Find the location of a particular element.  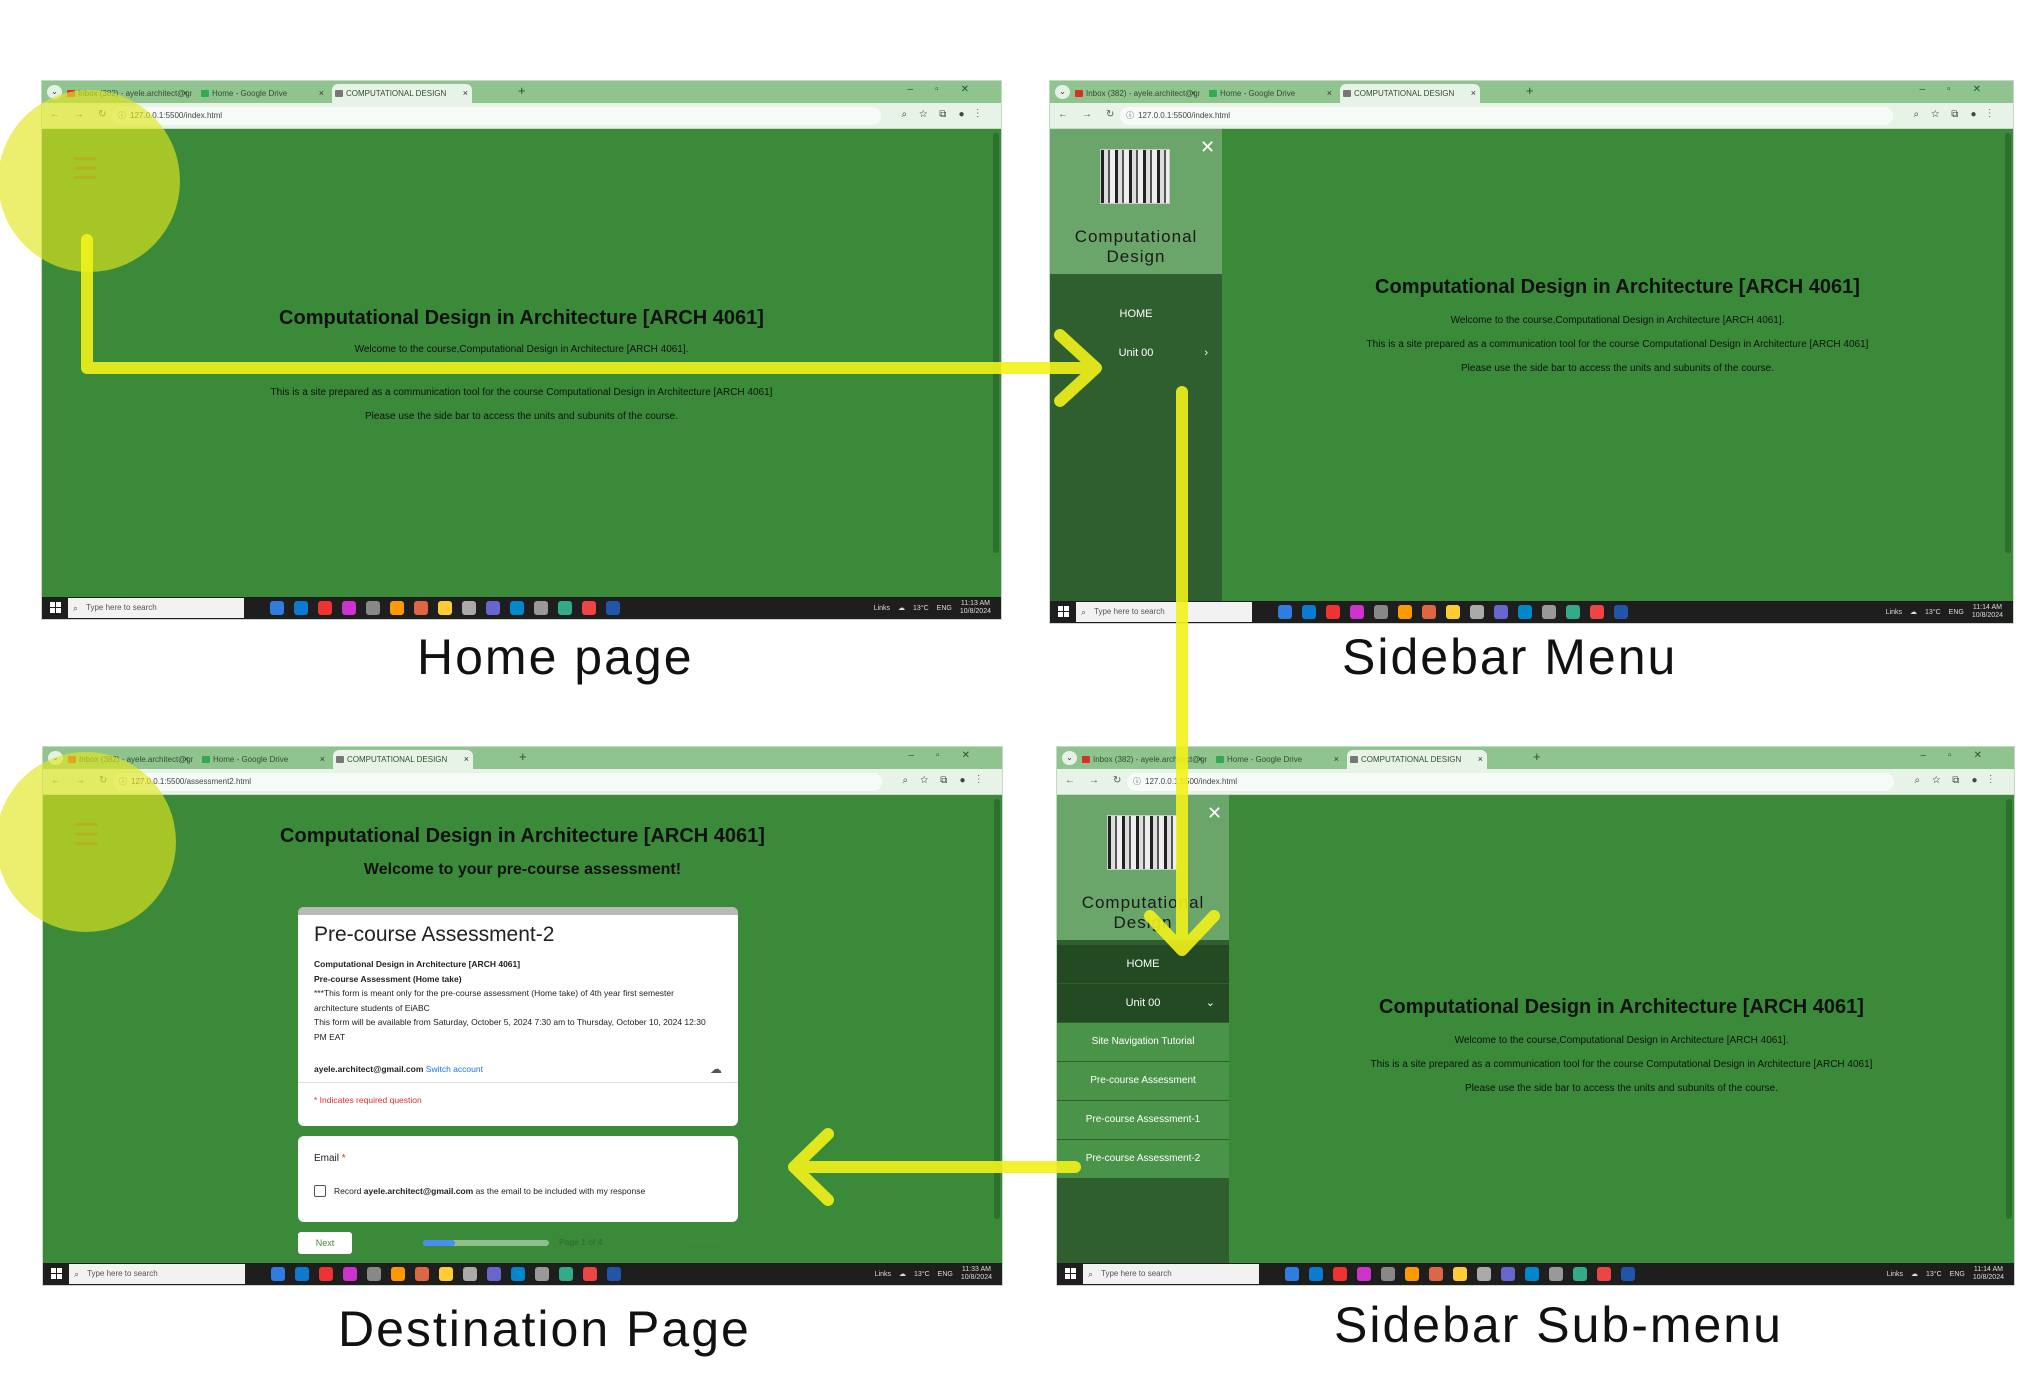

building-photo is located at coordinates (1135, 176).